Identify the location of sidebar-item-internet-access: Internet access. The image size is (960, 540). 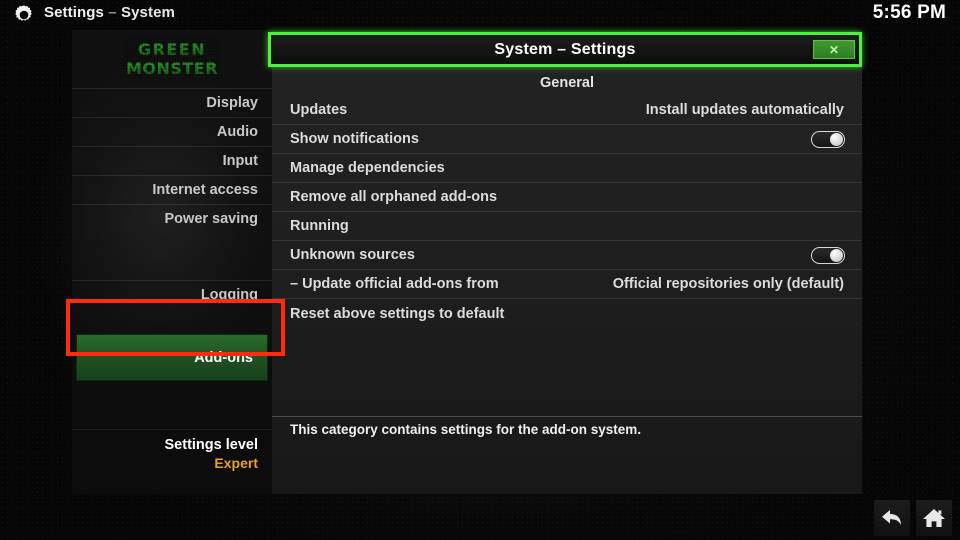
(172, 189).